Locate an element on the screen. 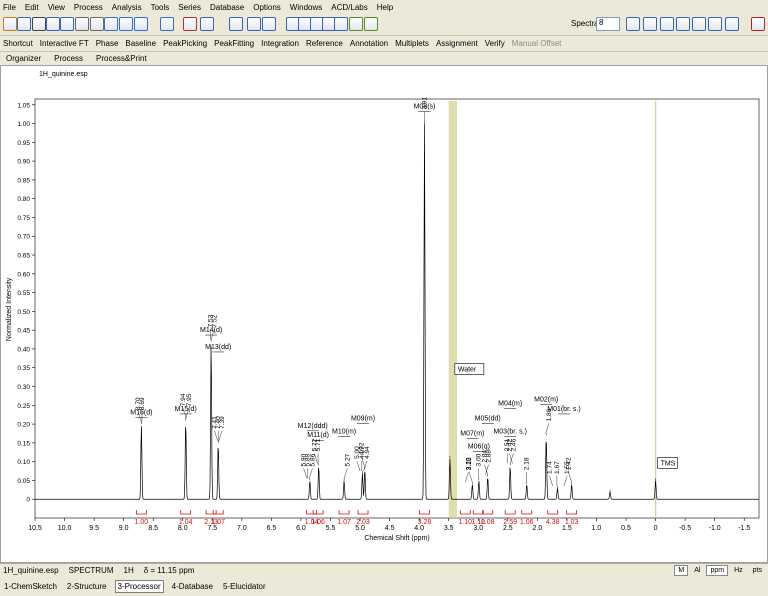 Image resolution: width=768 pixels, height=596 pixels. magnify-icon is located at coordinates (167, 24).